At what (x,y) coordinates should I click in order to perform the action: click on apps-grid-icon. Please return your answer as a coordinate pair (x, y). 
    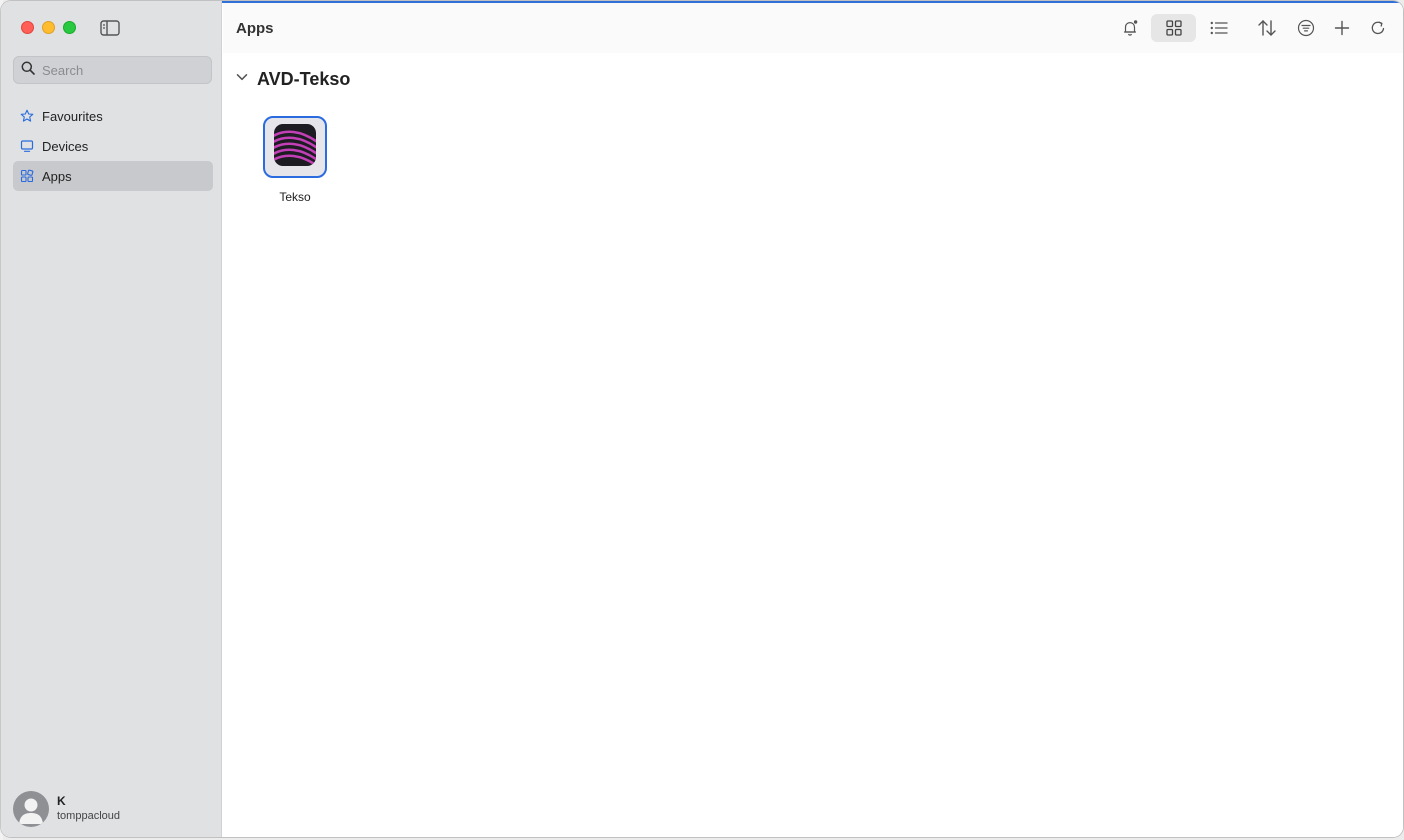
    Looking at the image, I should click on (27, 176).